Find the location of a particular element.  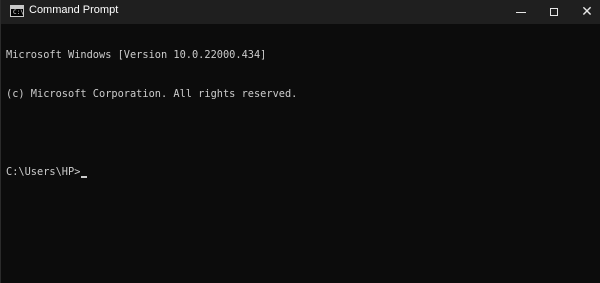

close-icon: ✕ is located at coordinates (587, 12).